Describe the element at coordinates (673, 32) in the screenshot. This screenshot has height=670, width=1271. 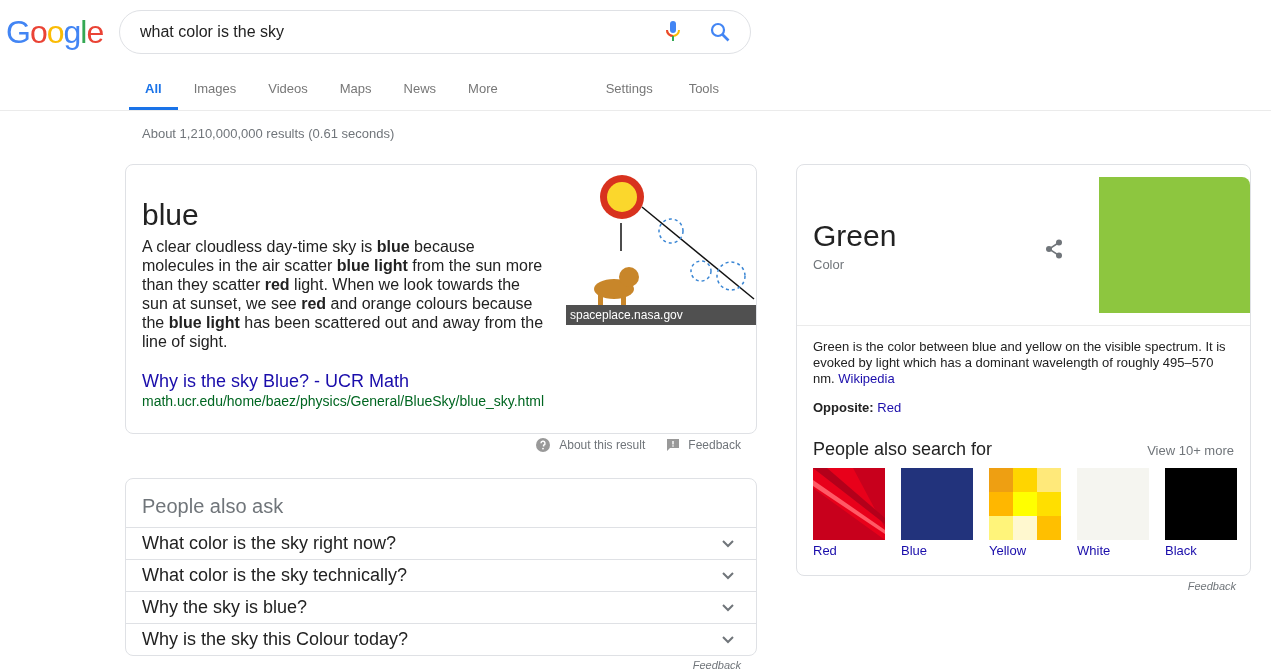
I see `microphone-icon` at that location.